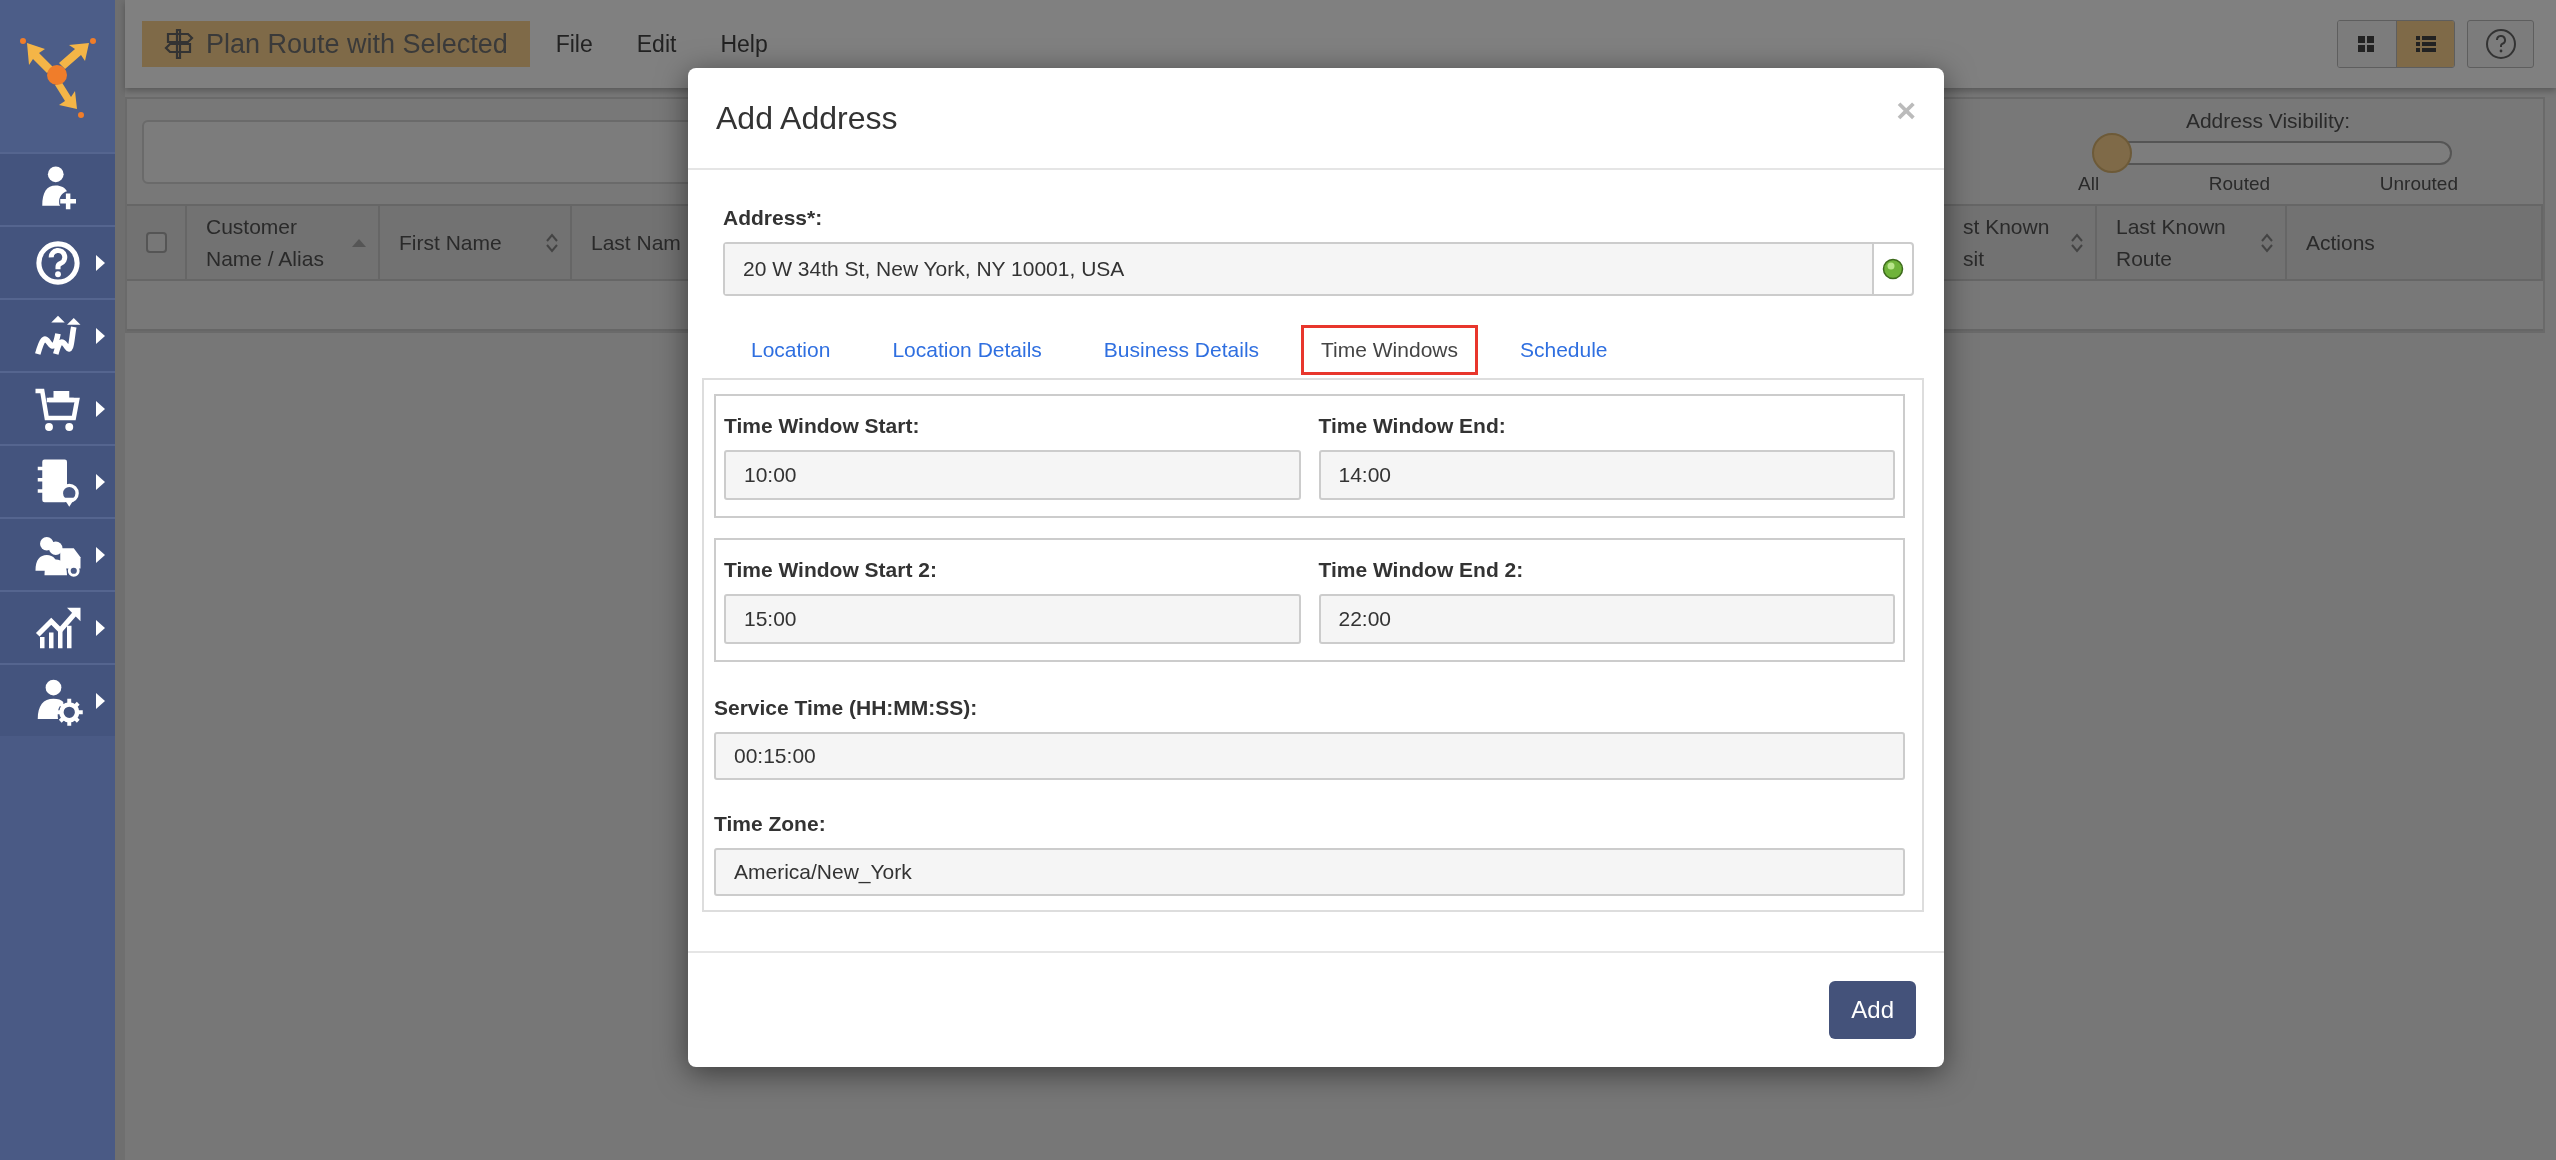  What do you see at coordinates (2089, 183) in the screenshot?
I see `slider-stop-label: All` at bounding box center [2089, 183].